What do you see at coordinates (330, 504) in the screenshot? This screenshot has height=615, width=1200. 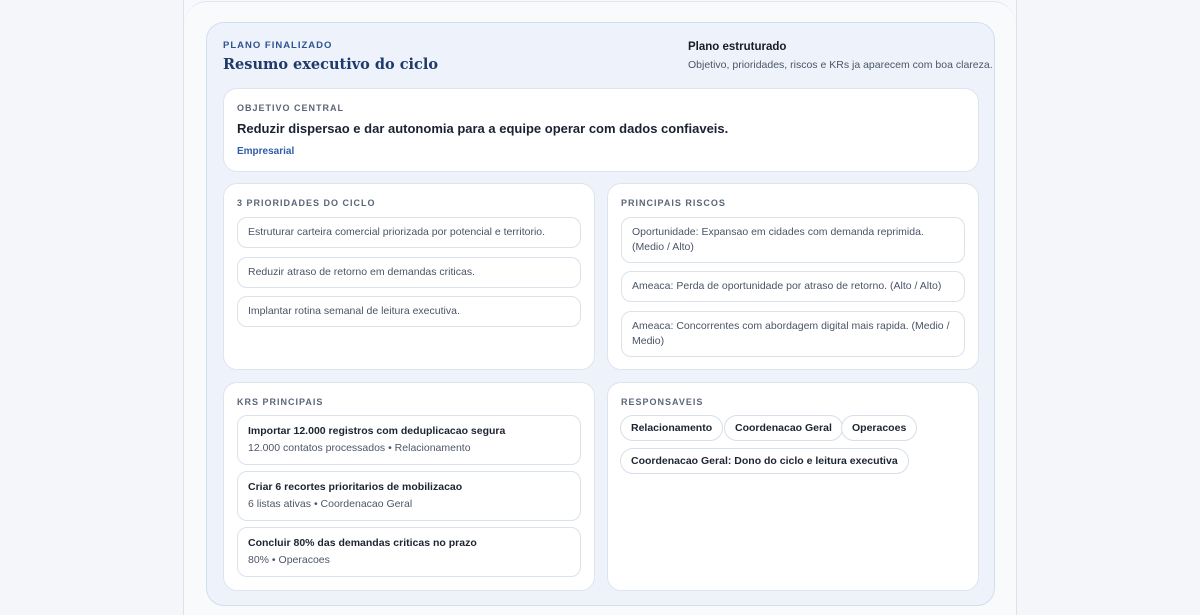 I see `kr-subtitle: 6 listas ativas • Coordenacao Geral` at bounding box center [330, 504].